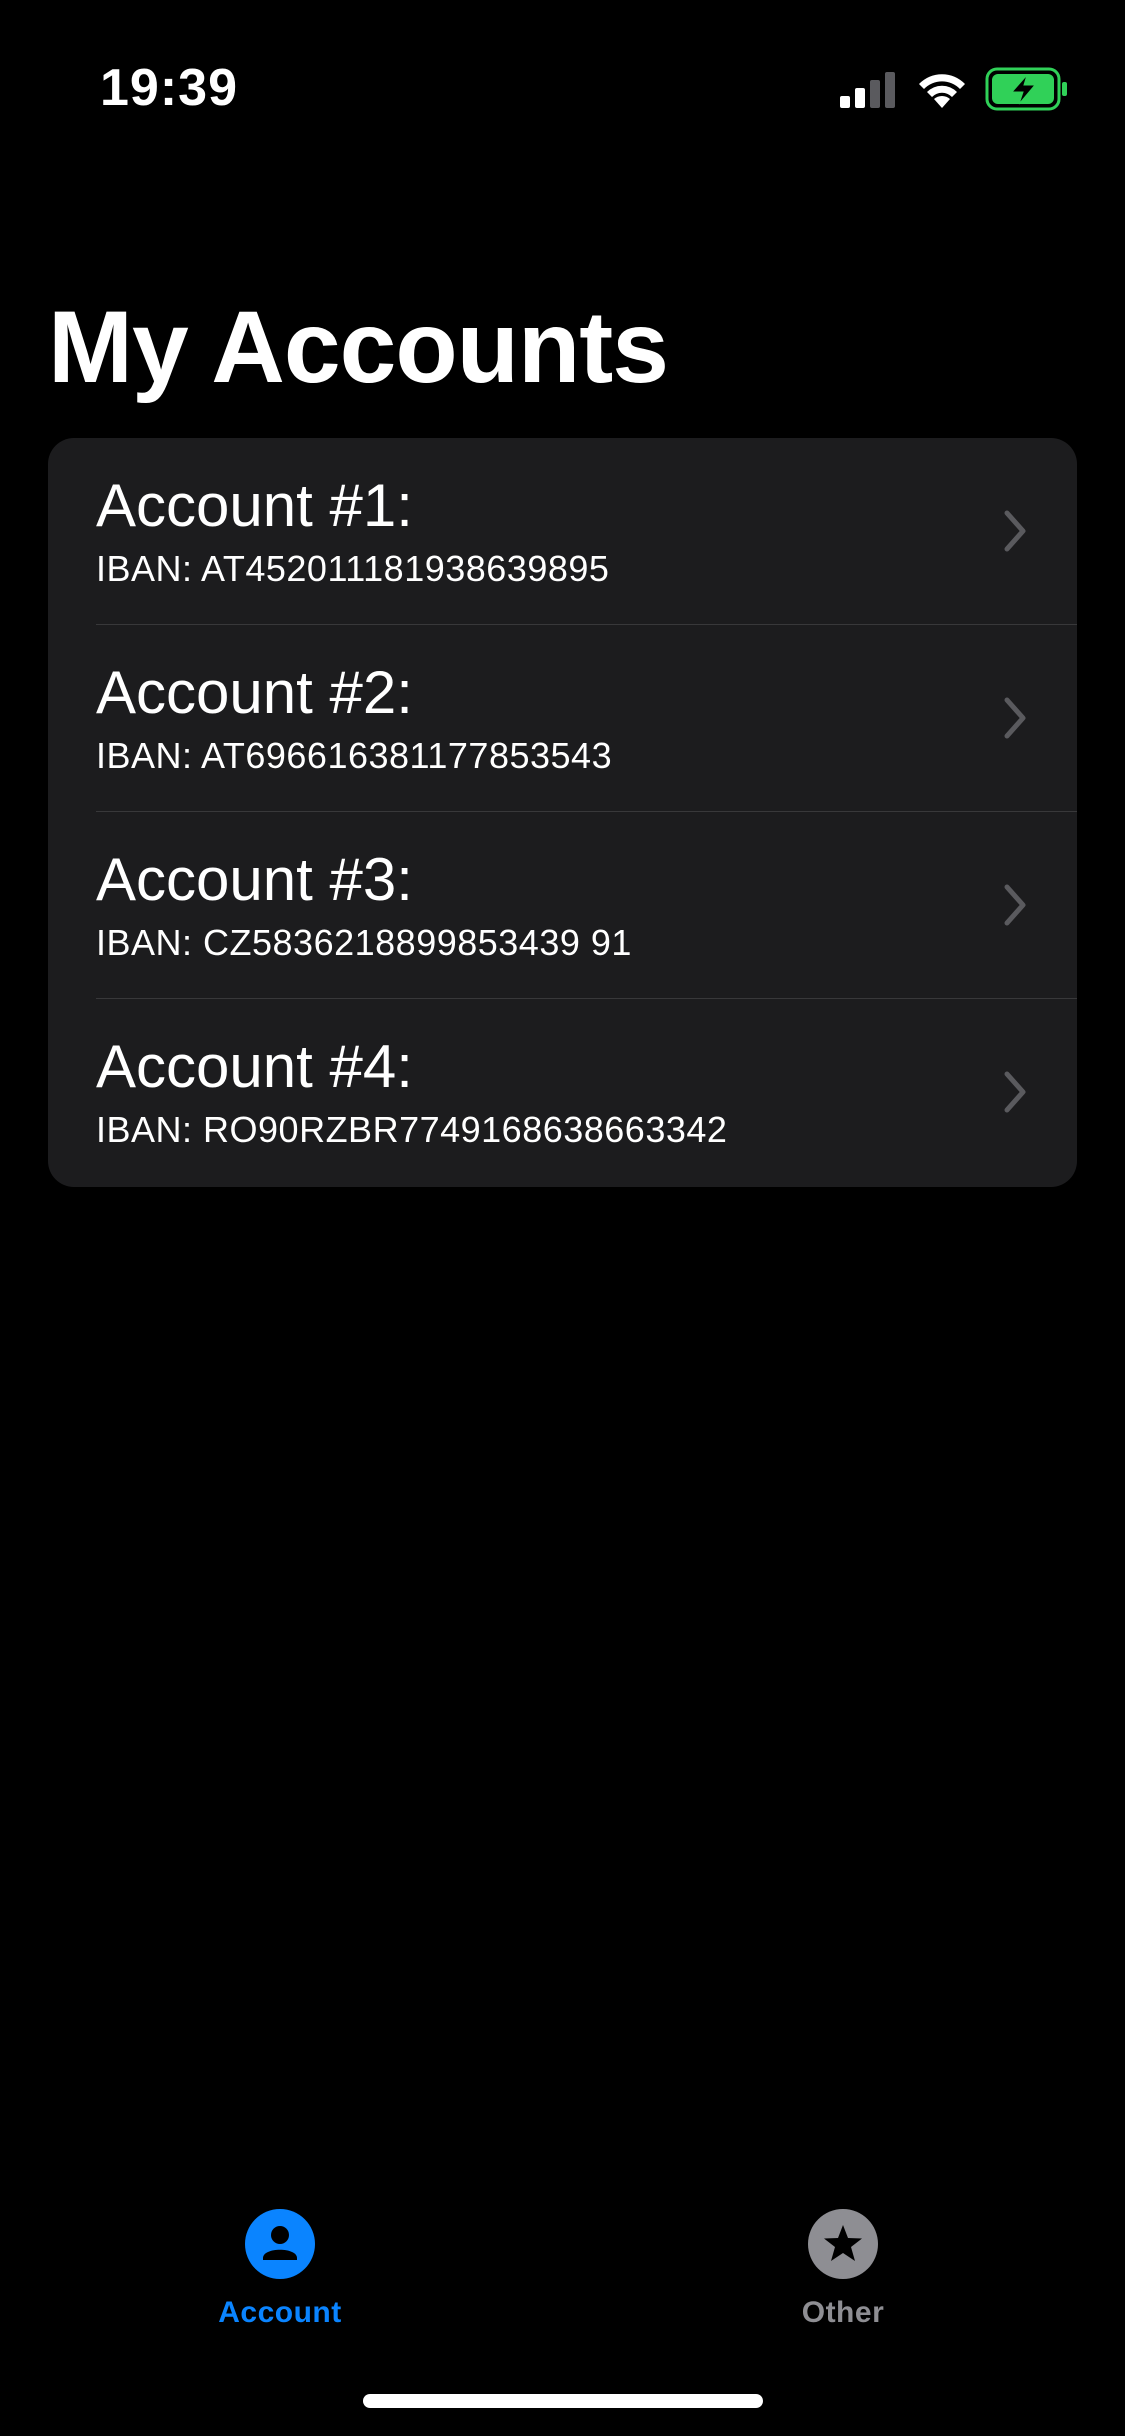  Describe the element at coordinates (1026, 89) in the screenshot. I see `battery-charging-icon` at that location.